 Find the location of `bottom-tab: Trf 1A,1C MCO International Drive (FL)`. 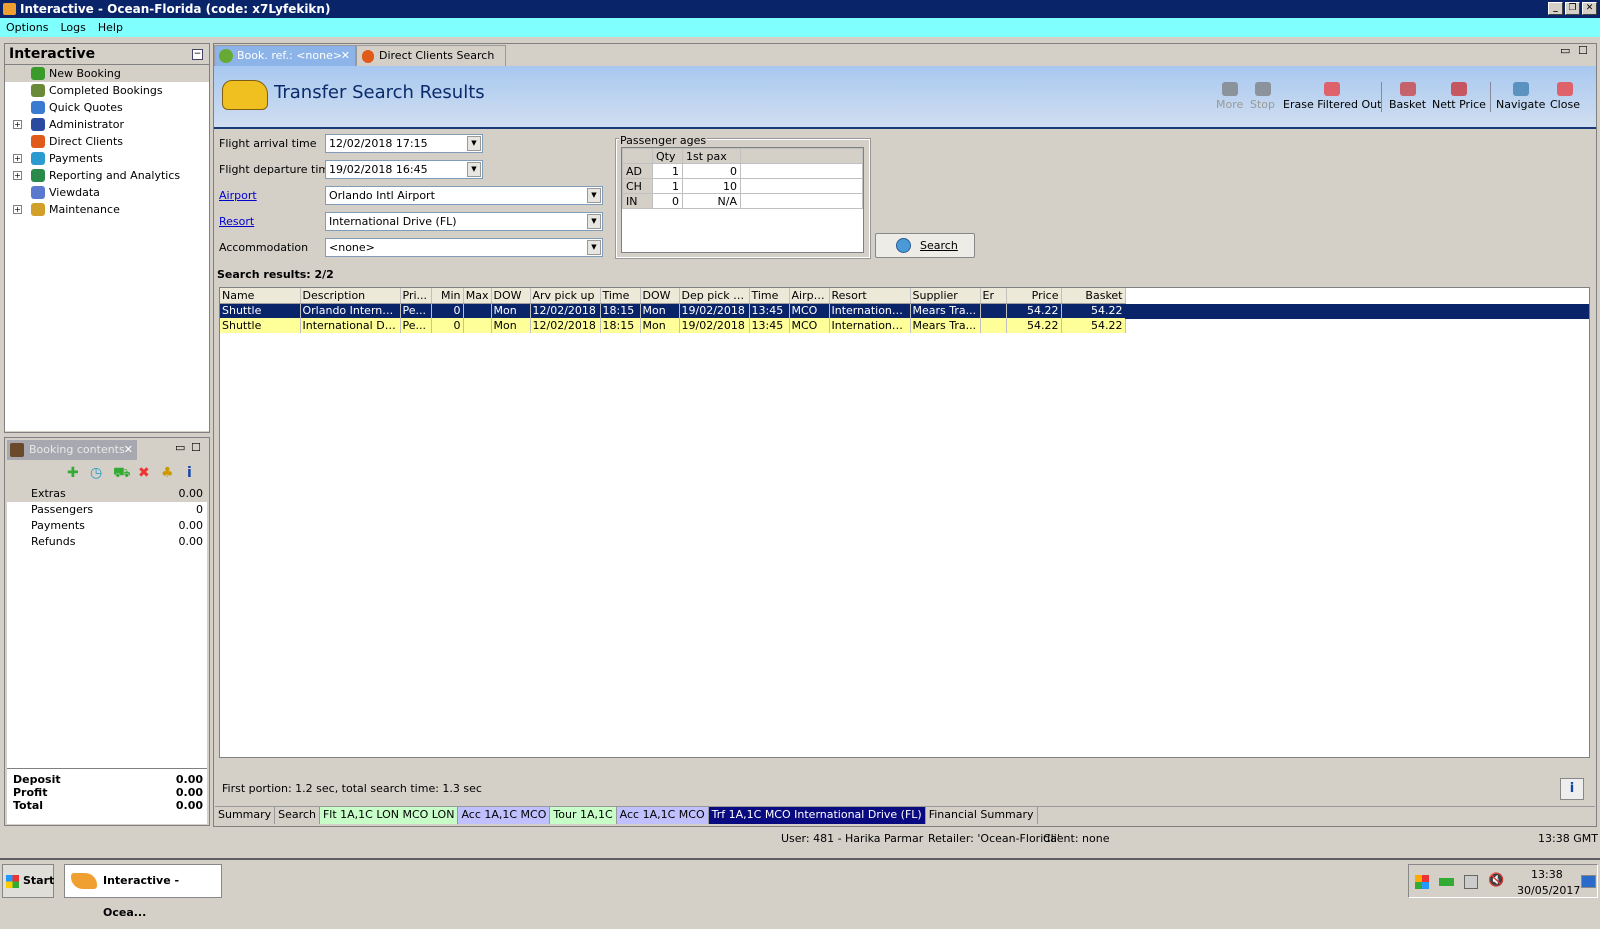

bottom-tab: Trf 1A,1C MCO International Drive (FL) is located at coordinates (817, 815).